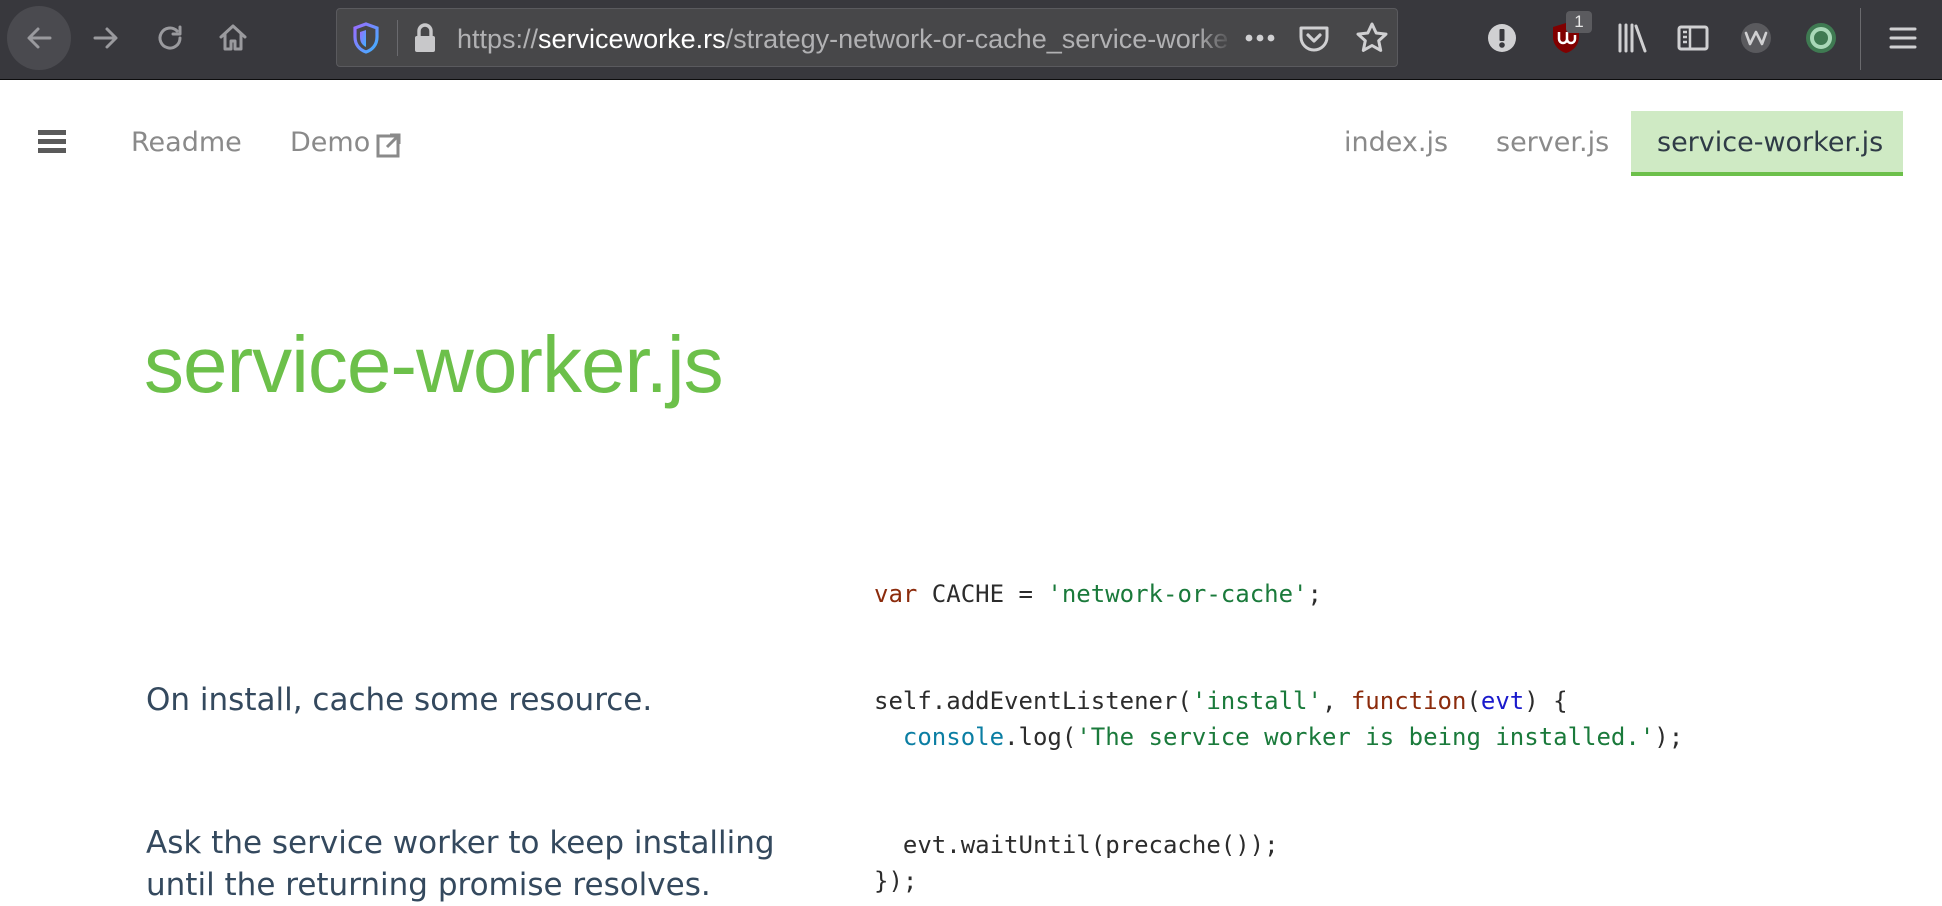  What do you see at coordinates (330, 143) in the screenshot?
I see `nav-demo-link: Demo` at bounding box center [330, 143].